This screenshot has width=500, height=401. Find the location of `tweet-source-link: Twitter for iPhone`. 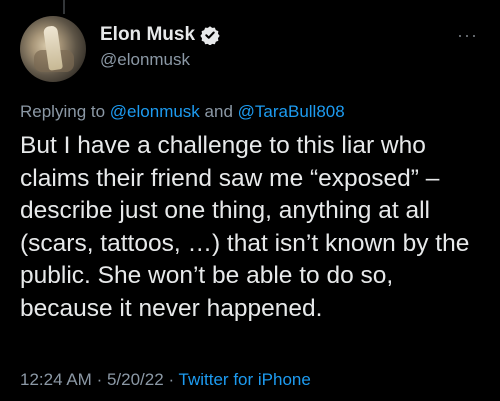

tweet-source-link: Twitter for iPhone is located at coordinates (245, 379).